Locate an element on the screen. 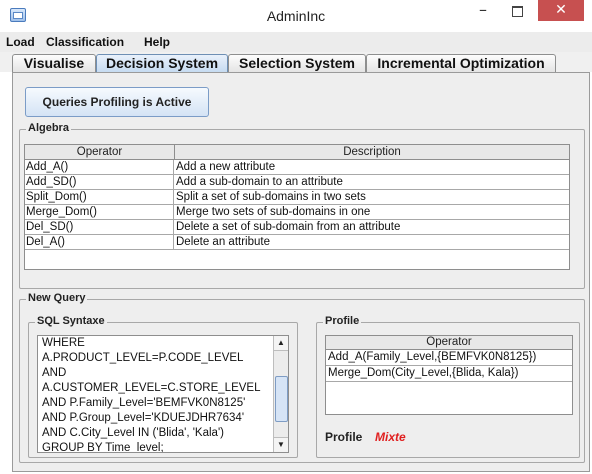 This screenshot has height=474, width=592. sql-line: A.CUSTOMER_LEVEL=C.STORE_LEVEL is located at coordinates (151, 388).